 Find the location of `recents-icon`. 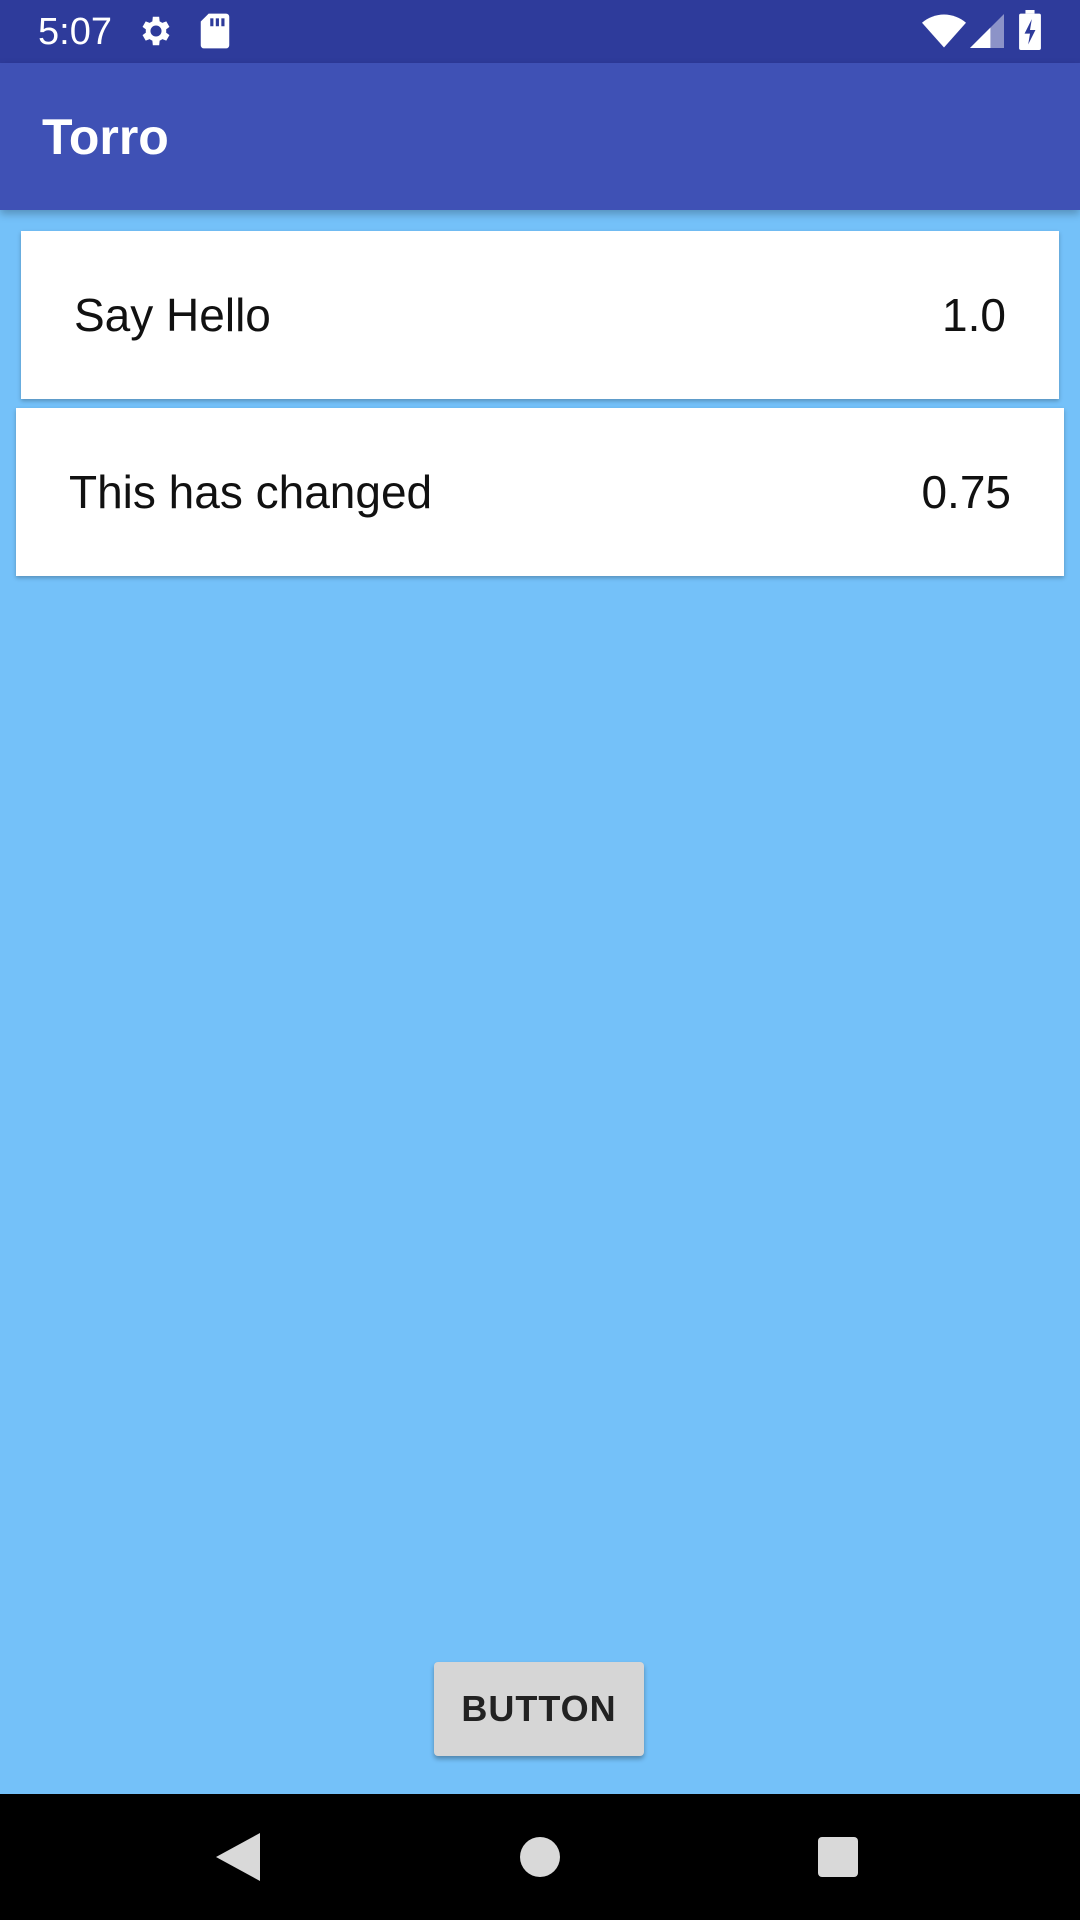

recents-icon is located at coordinates (838, 1857).